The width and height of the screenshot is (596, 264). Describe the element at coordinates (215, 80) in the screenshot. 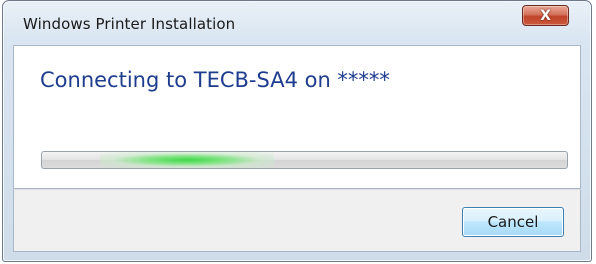

I see `status-heading: Connecting to TECB-SA4 on *****` at that location.